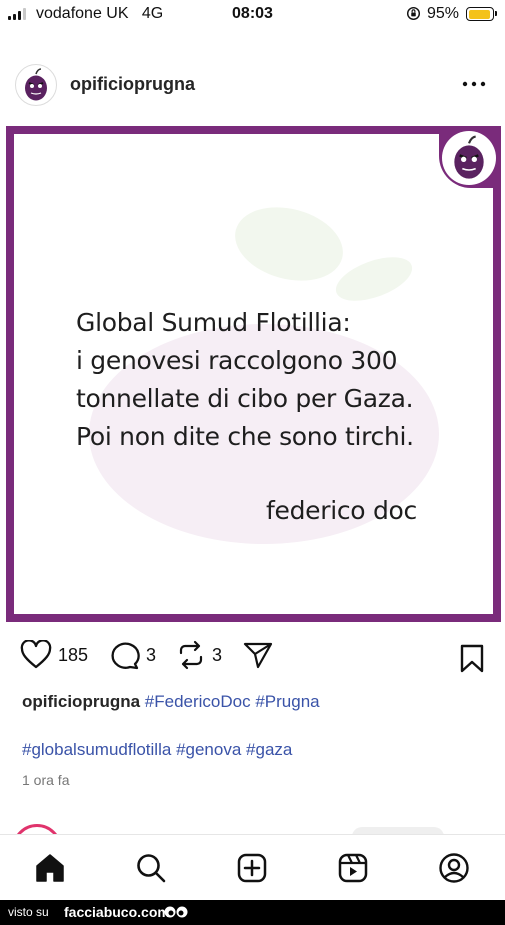 The image size is (505, 925). I want to click on site-watermark: visto su facciabuco.com, so click(252, 912).